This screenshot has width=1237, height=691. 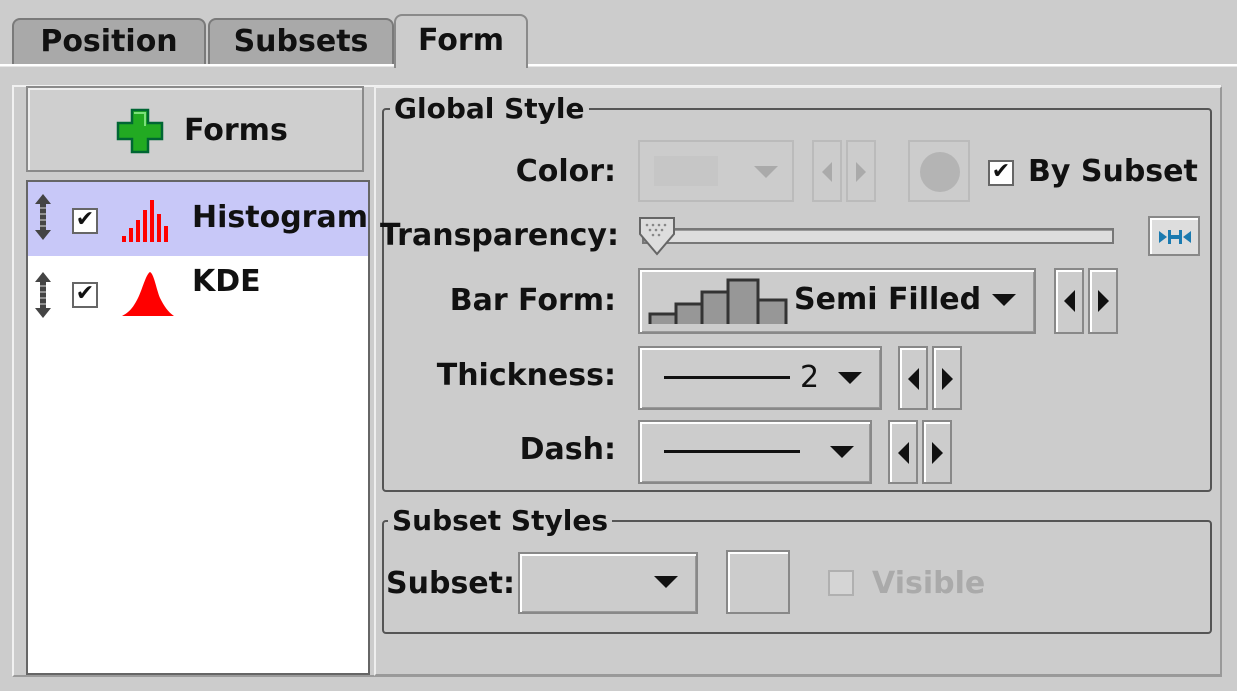 I want to click on thickness-prev-button, so click(x=913, y=378).